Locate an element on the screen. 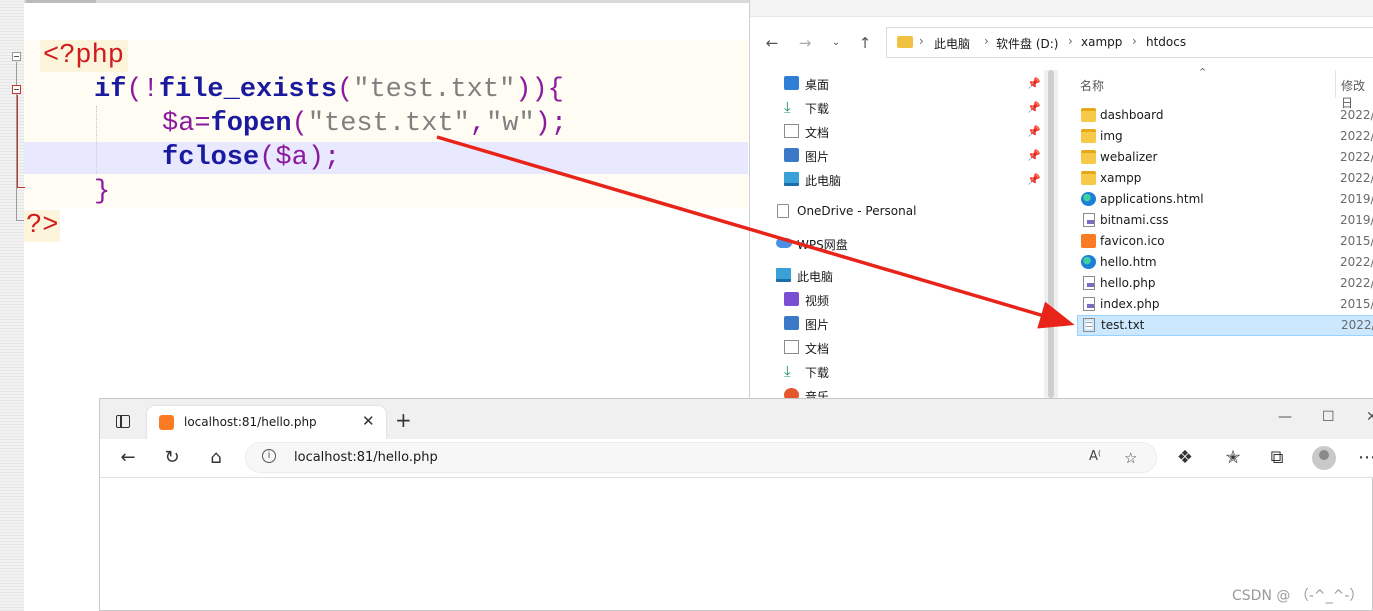 This screenshot has width=1373, height=611. forward-arrow-icon: → is located at coordinates (805, 43).